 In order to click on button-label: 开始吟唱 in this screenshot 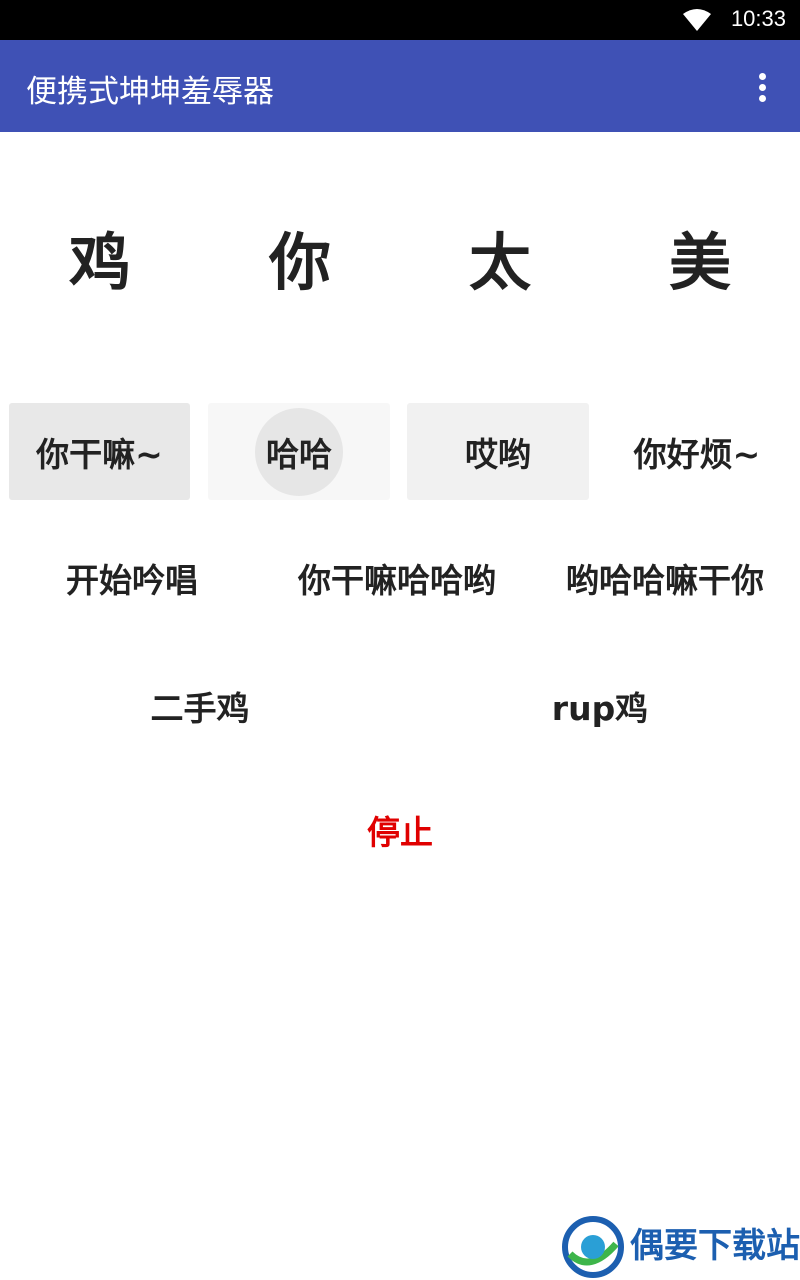, I will do `click(132, 580)`.